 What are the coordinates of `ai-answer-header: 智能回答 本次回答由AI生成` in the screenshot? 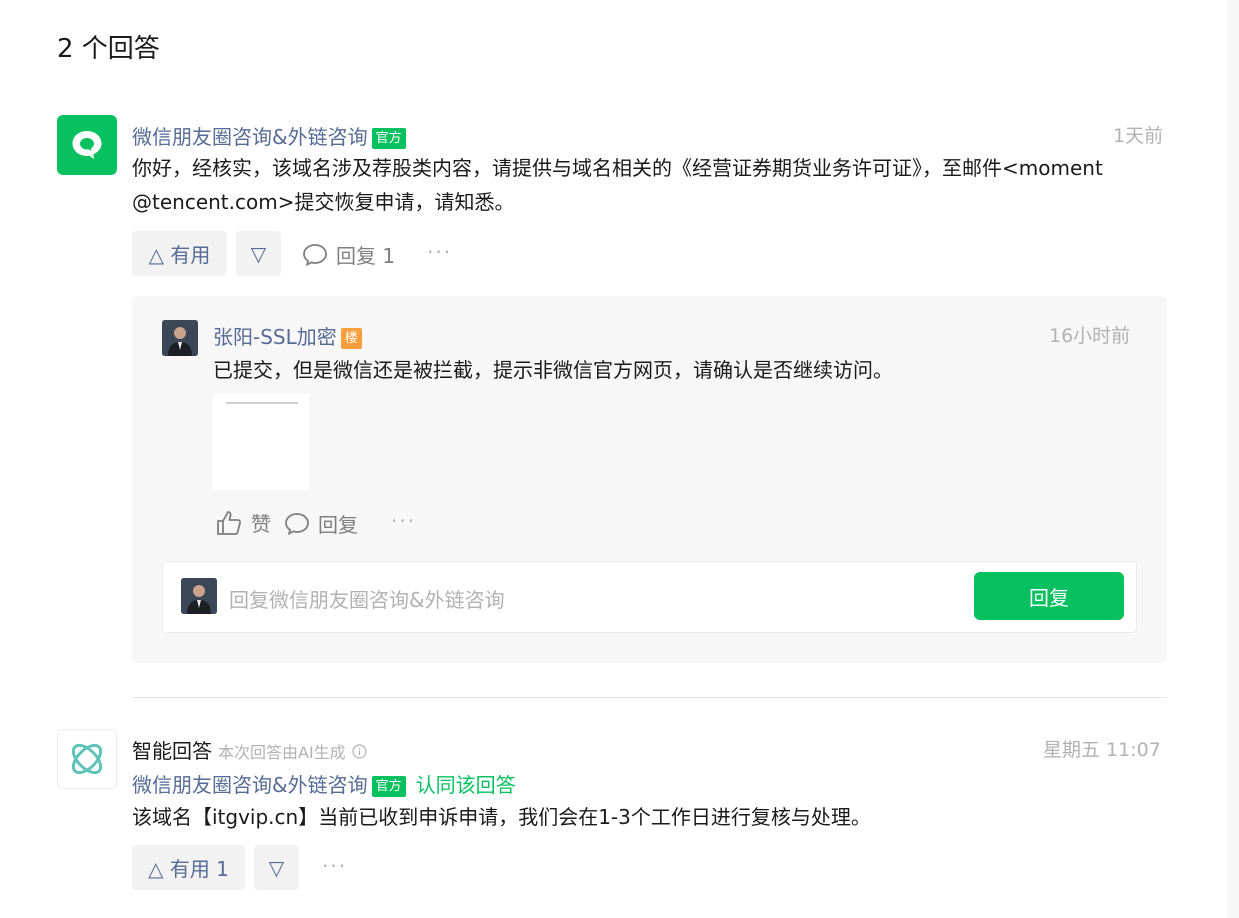 It's located at (249, 749).